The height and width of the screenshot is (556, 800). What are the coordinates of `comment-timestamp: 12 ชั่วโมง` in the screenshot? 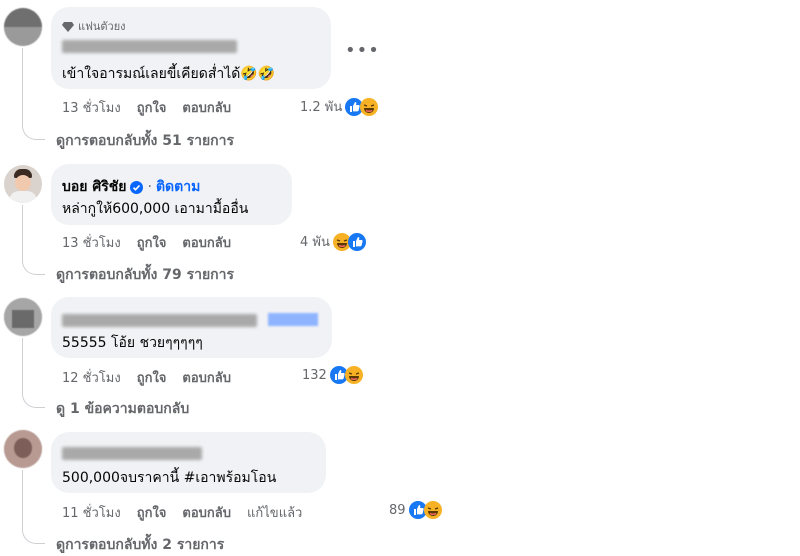 It's located at (91, 377).